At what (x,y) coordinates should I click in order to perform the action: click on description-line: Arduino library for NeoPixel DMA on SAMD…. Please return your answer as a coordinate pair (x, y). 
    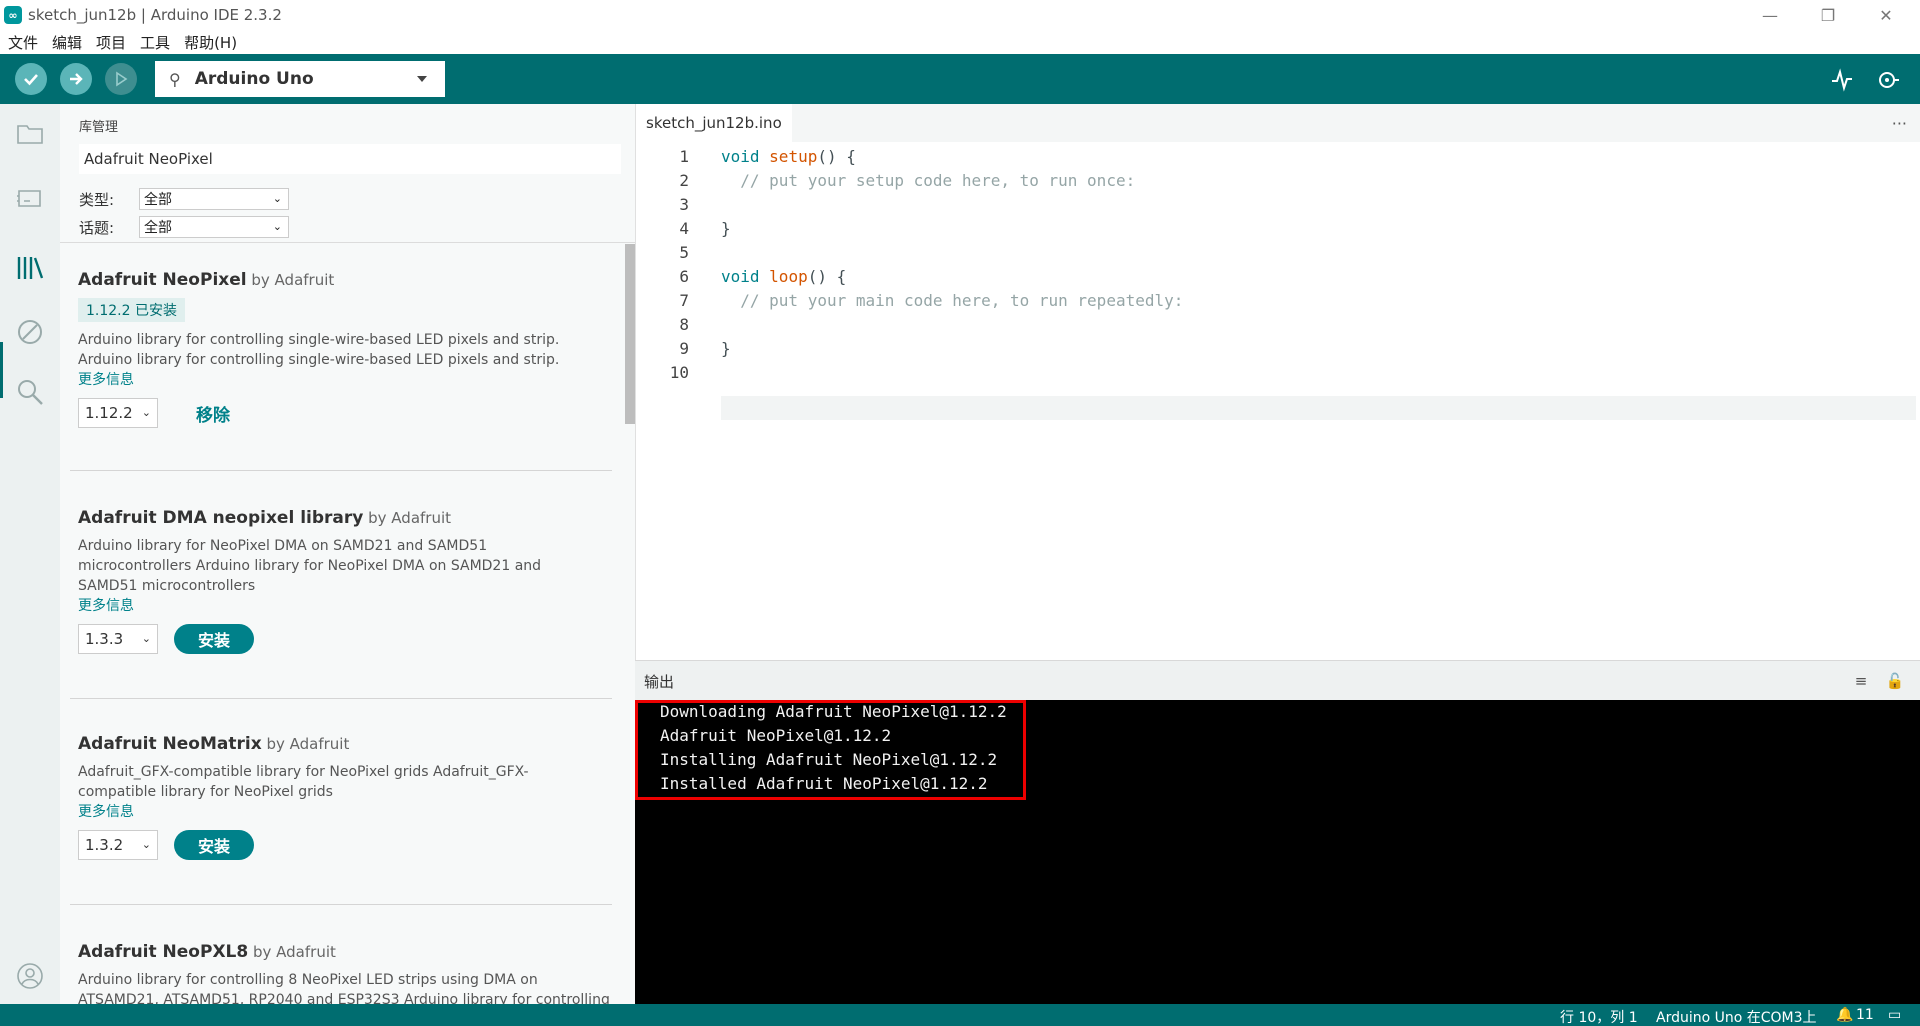
    Looking at the image, I should click on (283, 546).